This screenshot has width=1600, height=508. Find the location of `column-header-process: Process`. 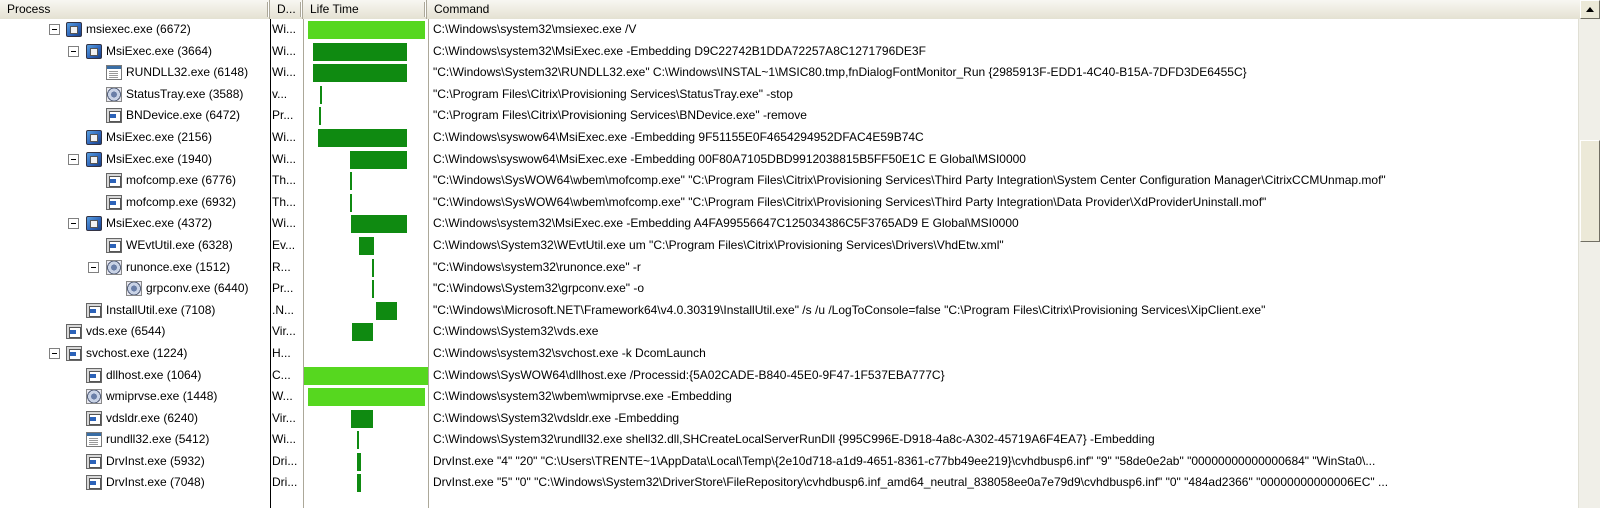

column-header-process: Process is located at coordinates (135, 9).